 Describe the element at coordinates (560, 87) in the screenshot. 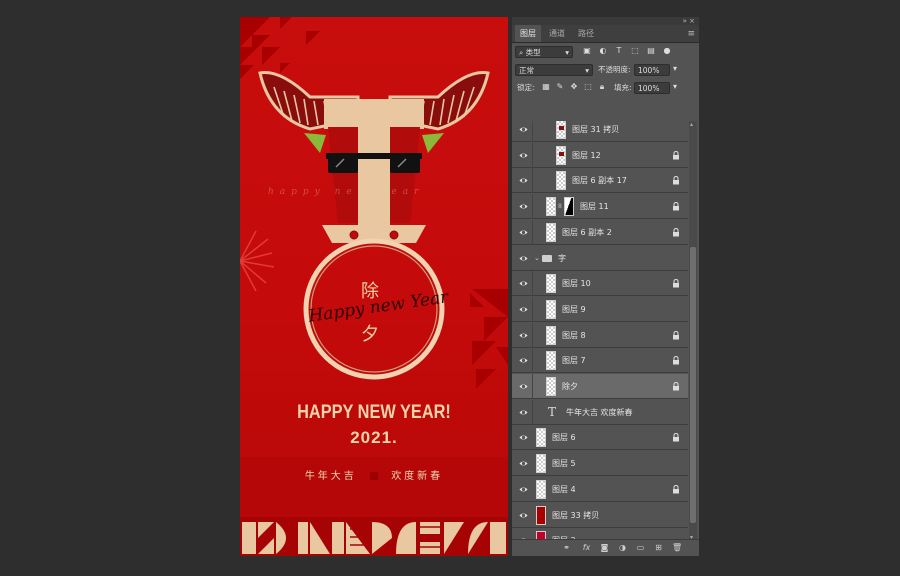

I see `lock-image-icon: ✎` at that location.